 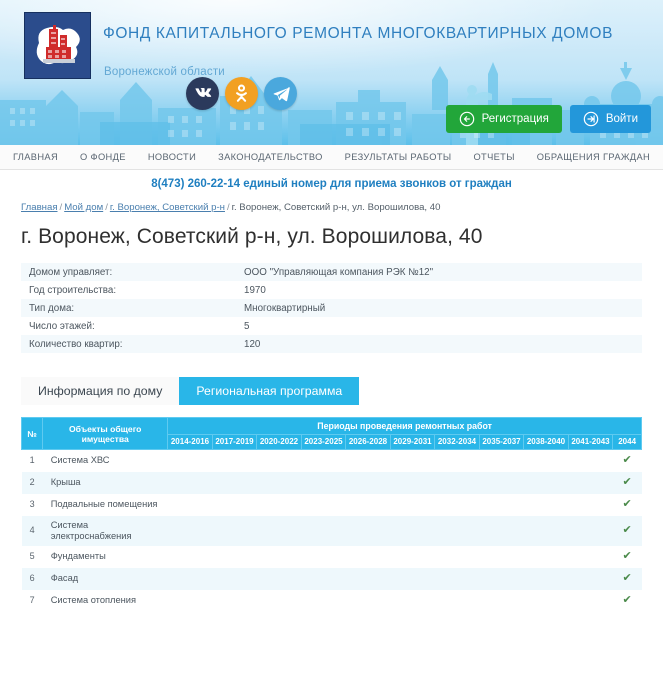 I want to click on col-period-2029-2031: 2029-2031, so click(x=412, y=442).